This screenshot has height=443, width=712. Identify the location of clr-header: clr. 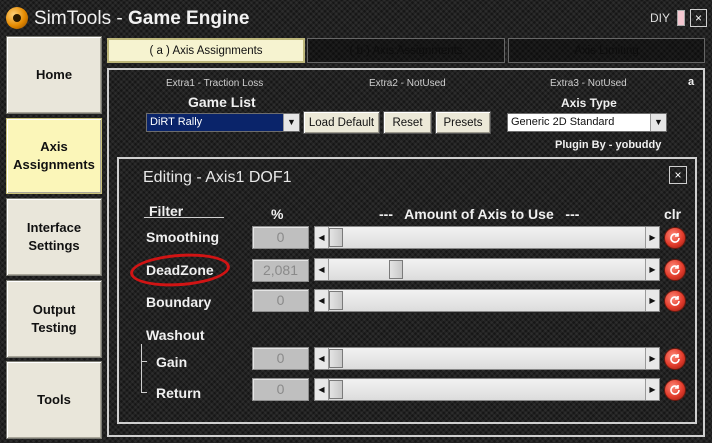
(673, 214).